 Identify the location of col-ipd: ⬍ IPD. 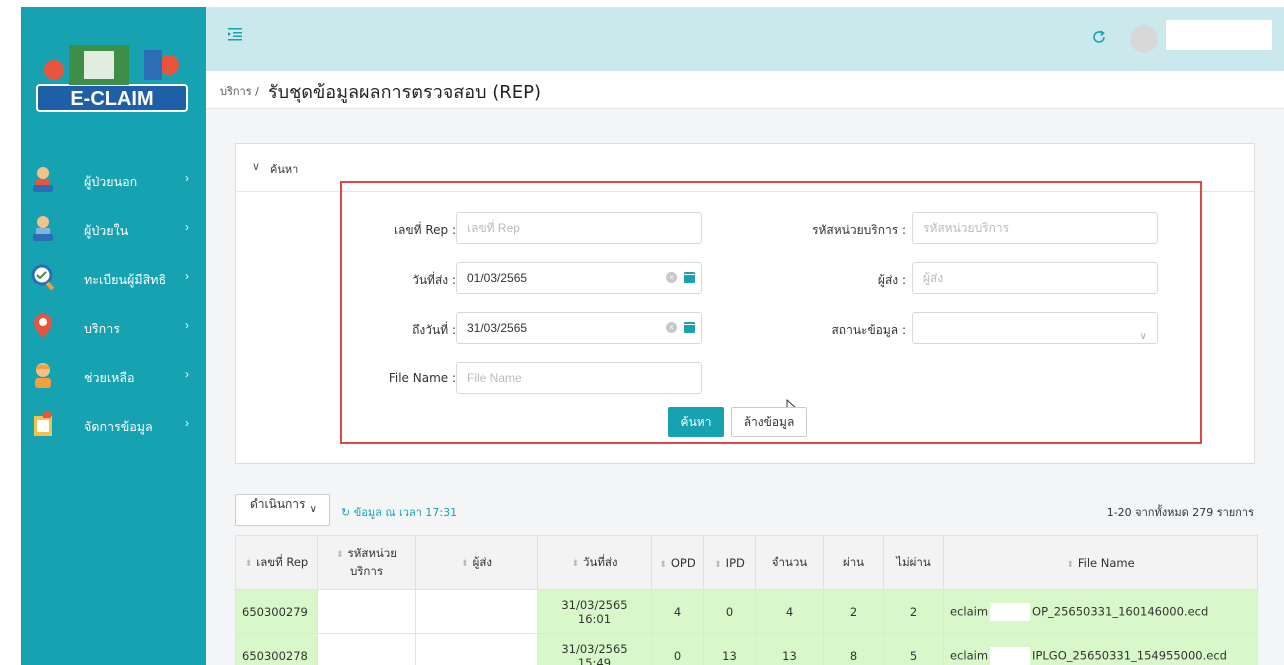
(729, 562).